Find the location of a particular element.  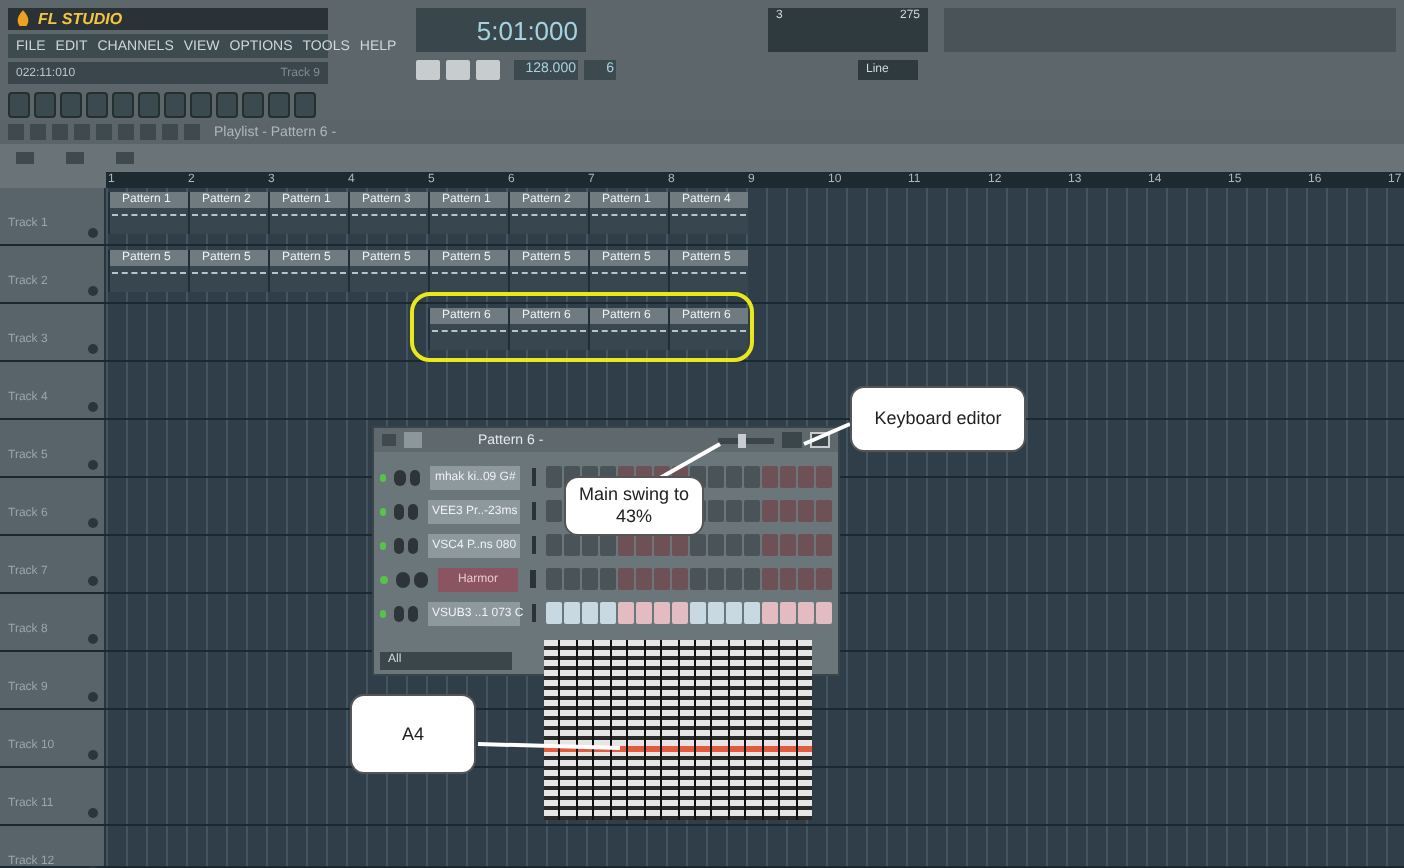

callout-tooltip: A4 is located at coordinates (413, 734).